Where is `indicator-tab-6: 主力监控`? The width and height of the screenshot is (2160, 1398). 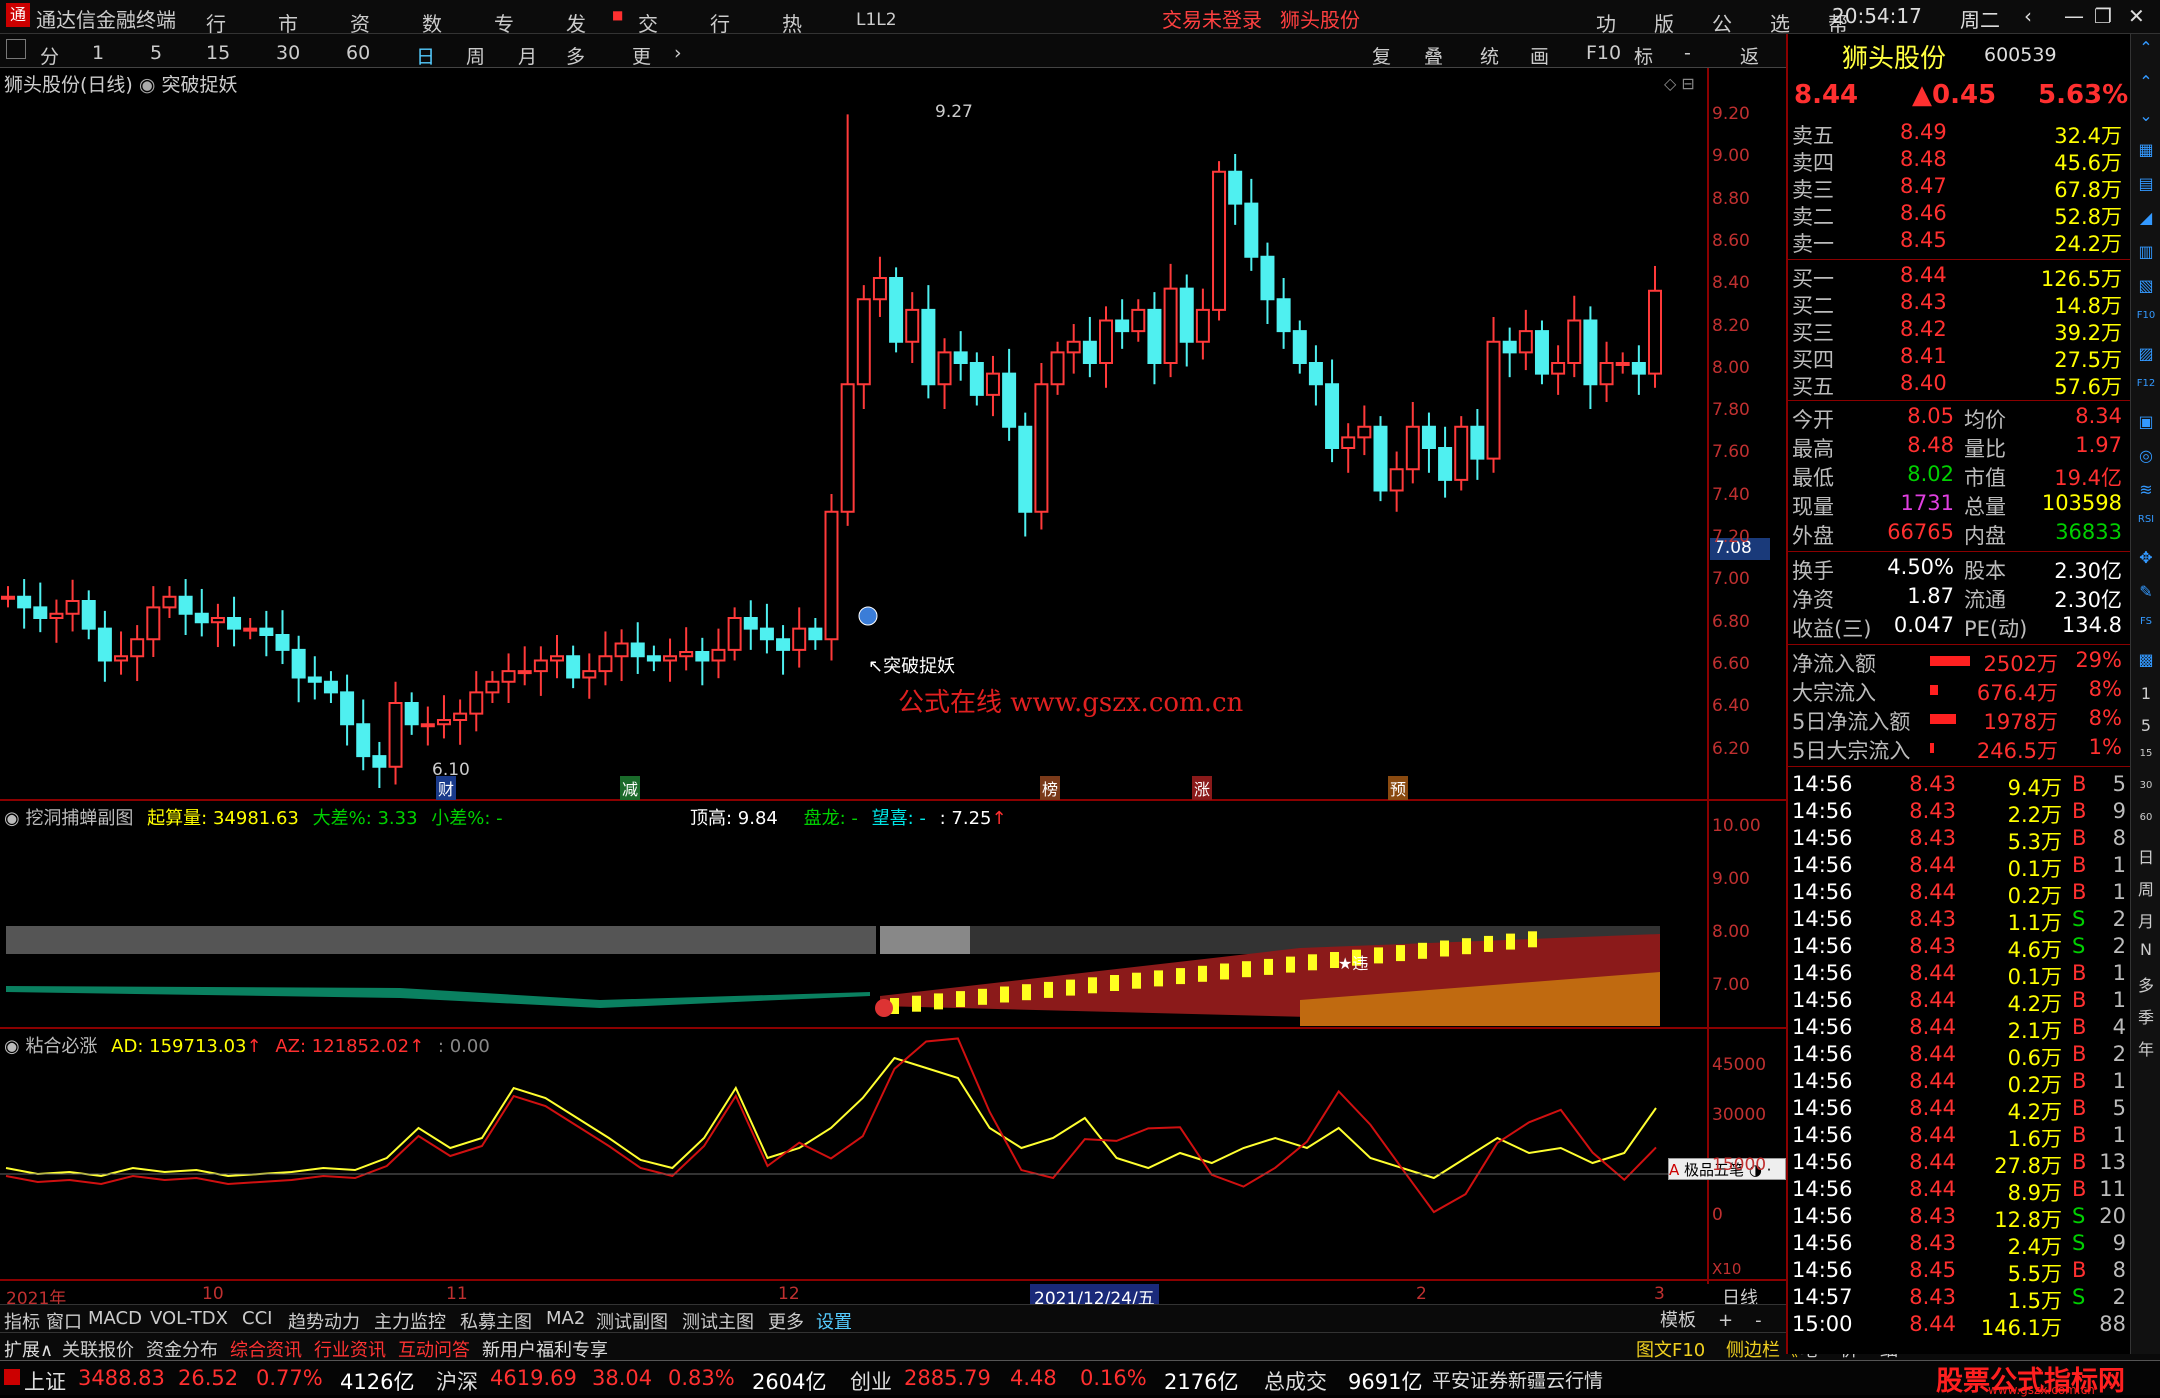
indicator-tab-6: 主力监控 is located at coordinates (410, 1321).